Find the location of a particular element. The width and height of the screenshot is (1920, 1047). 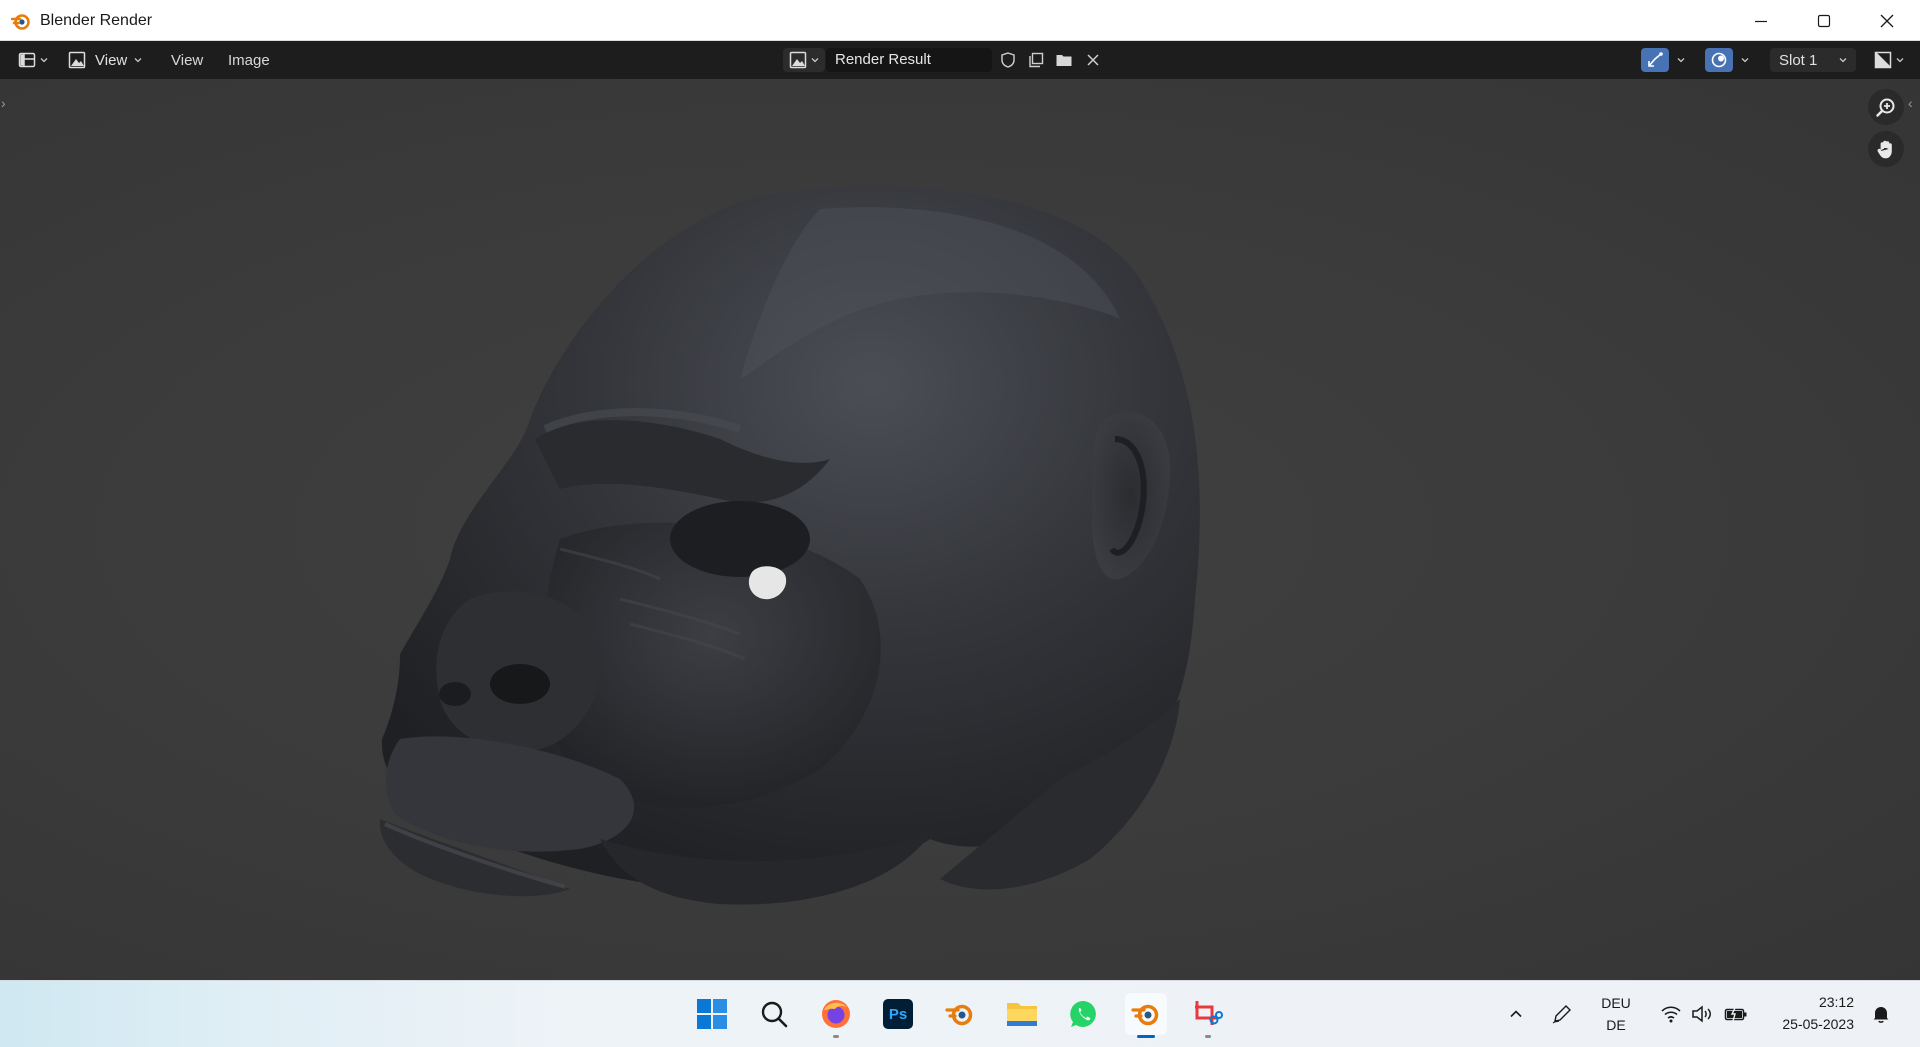

speaker-icon is located at coordinates (1701, 1014).